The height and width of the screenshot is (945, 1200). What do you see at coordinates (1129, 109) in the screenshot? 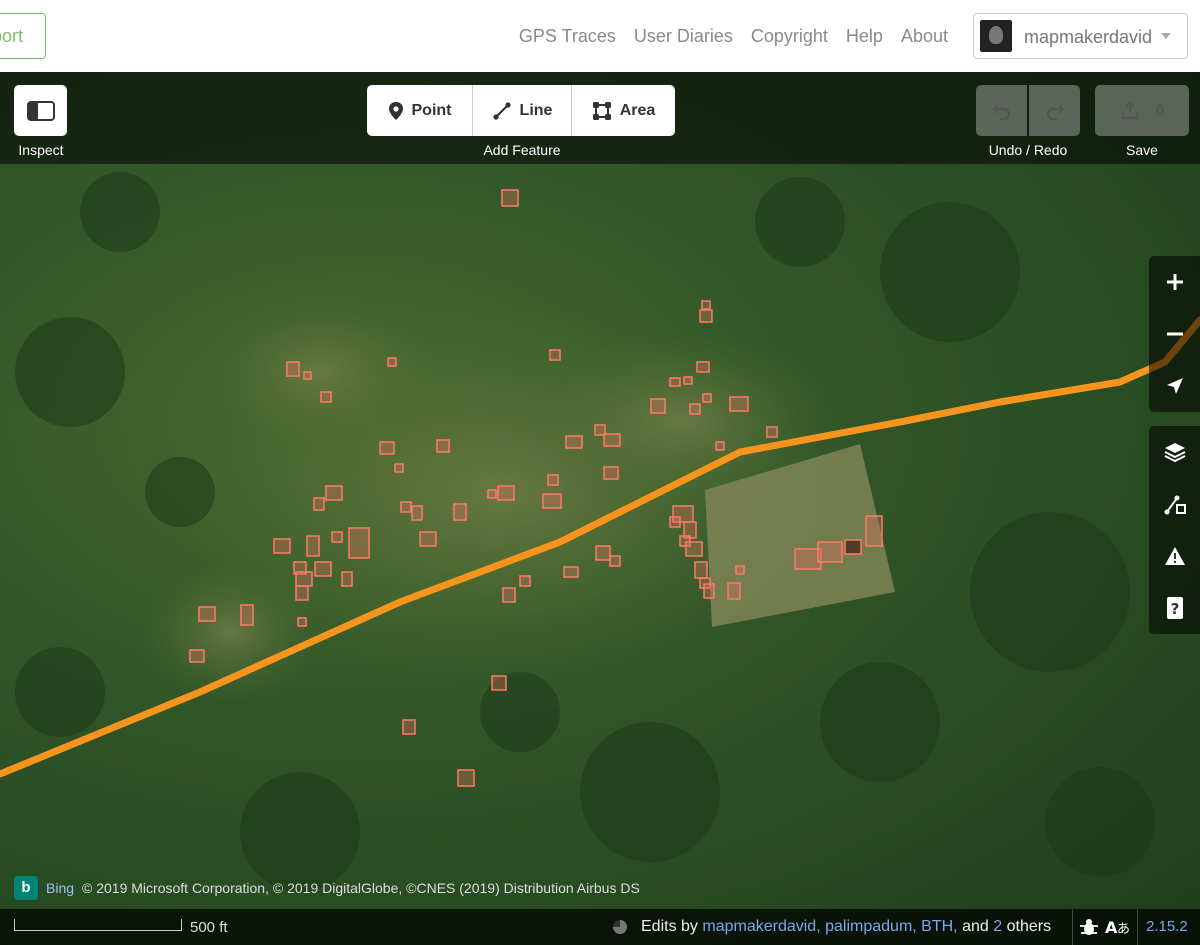
I see `upload-icon` at bounding box center [1129, 109].